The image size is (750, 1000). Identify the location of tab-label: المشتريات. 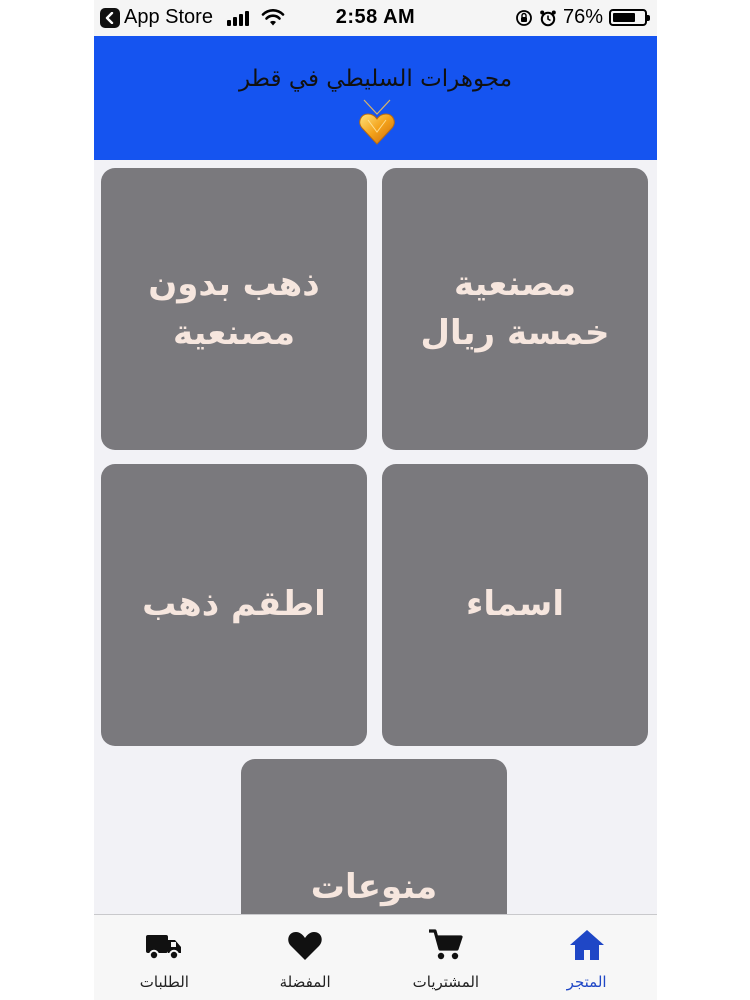
(446, 982).